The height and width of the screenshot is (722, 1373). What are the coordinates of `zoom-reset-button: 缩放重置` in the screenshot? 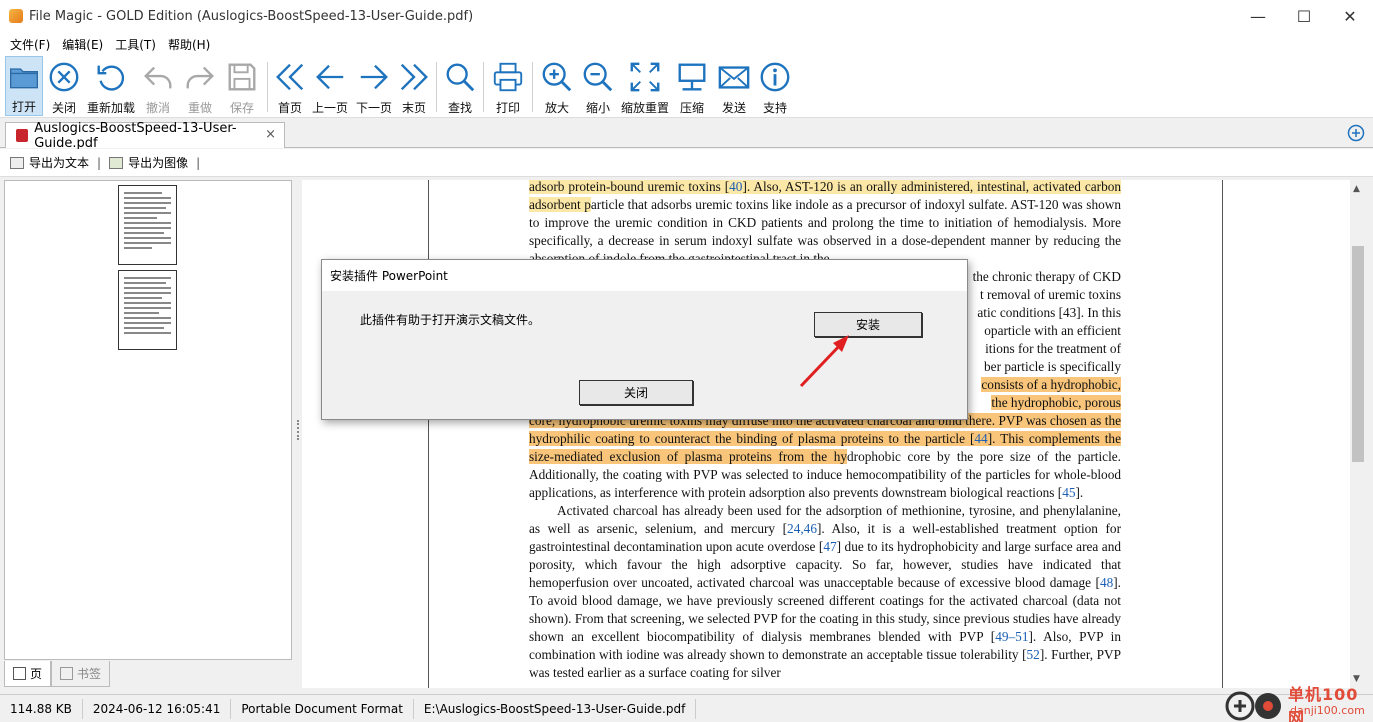 It's located at (645, 86).